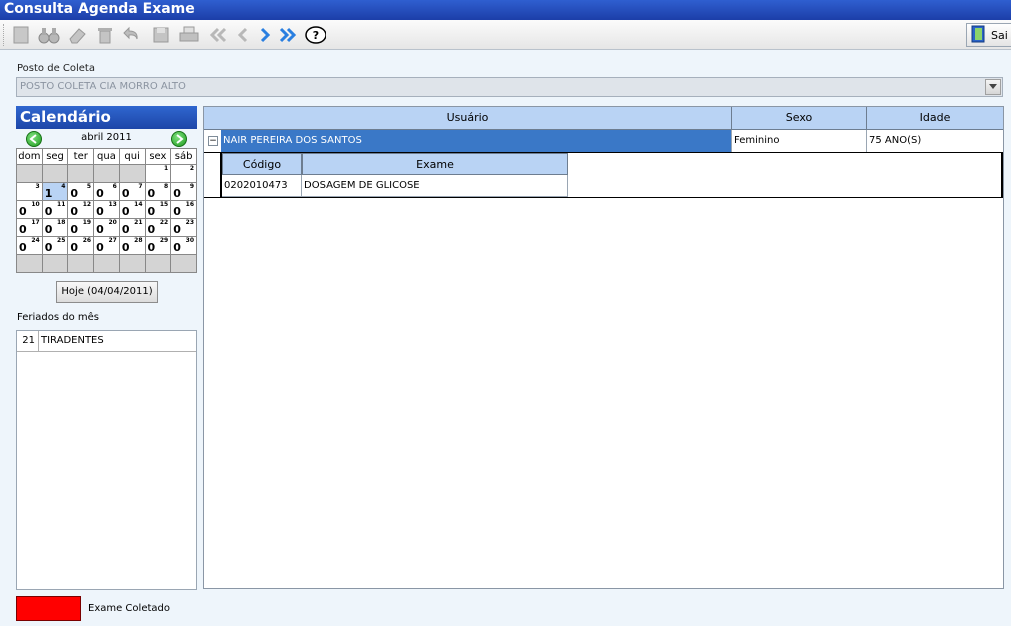 The height and width of the screenshot is (626, 1011). What do you see at coordinates (112, 204) in the screenshot?
I see `day-number: 13` at bounding box center [112, 204].